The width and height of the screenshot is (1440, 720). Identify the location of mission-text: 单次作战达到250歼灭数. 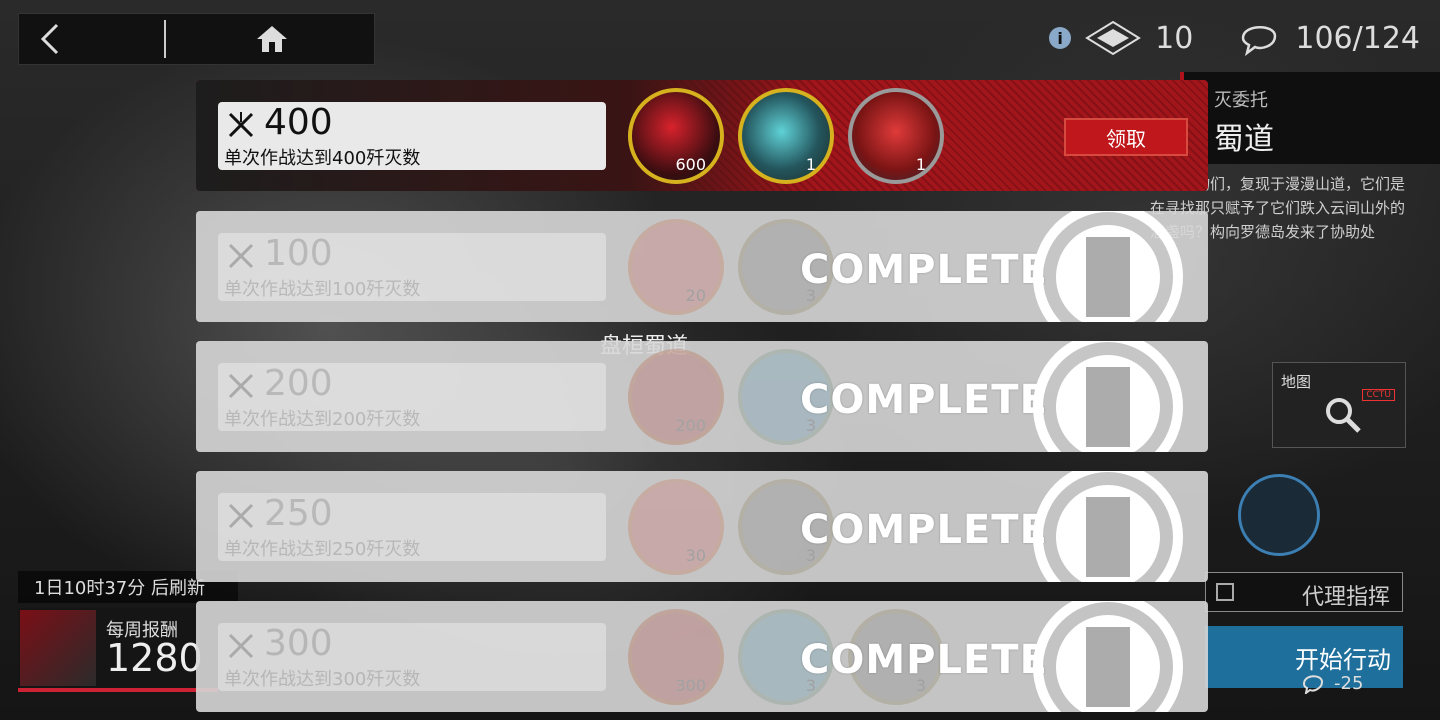
(322, 549).